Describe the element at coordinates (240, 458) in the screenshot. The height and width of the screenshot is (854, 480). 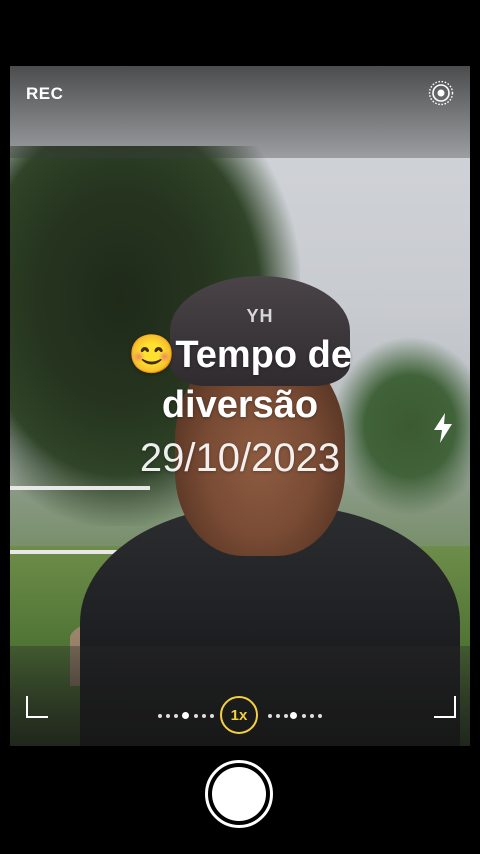
I see `overlay-date: 29/10/2023` at that location.